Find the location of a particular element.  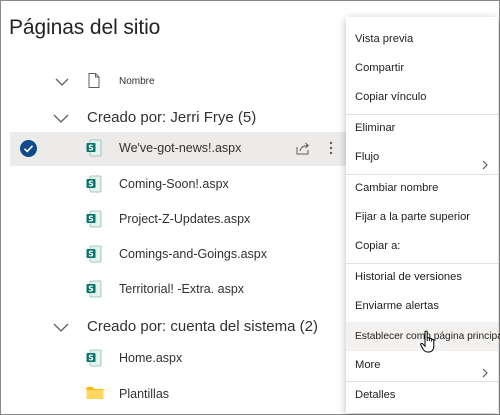

folder-icon is located at coordinates (95, 395).